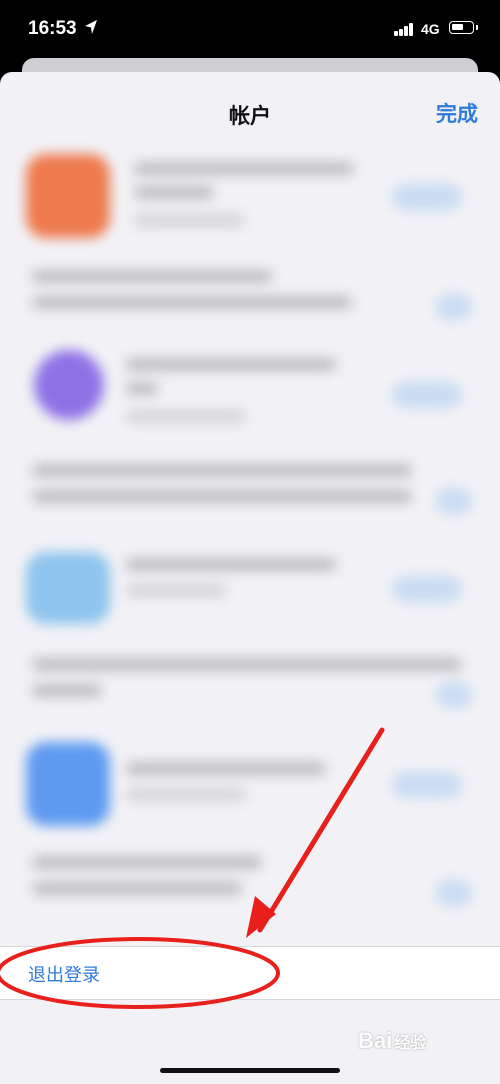 This screenshot has height=1084, width=500. Describe the element at coordinates (250, 1070) in the screenshot. I see `home-indicator` at that location.